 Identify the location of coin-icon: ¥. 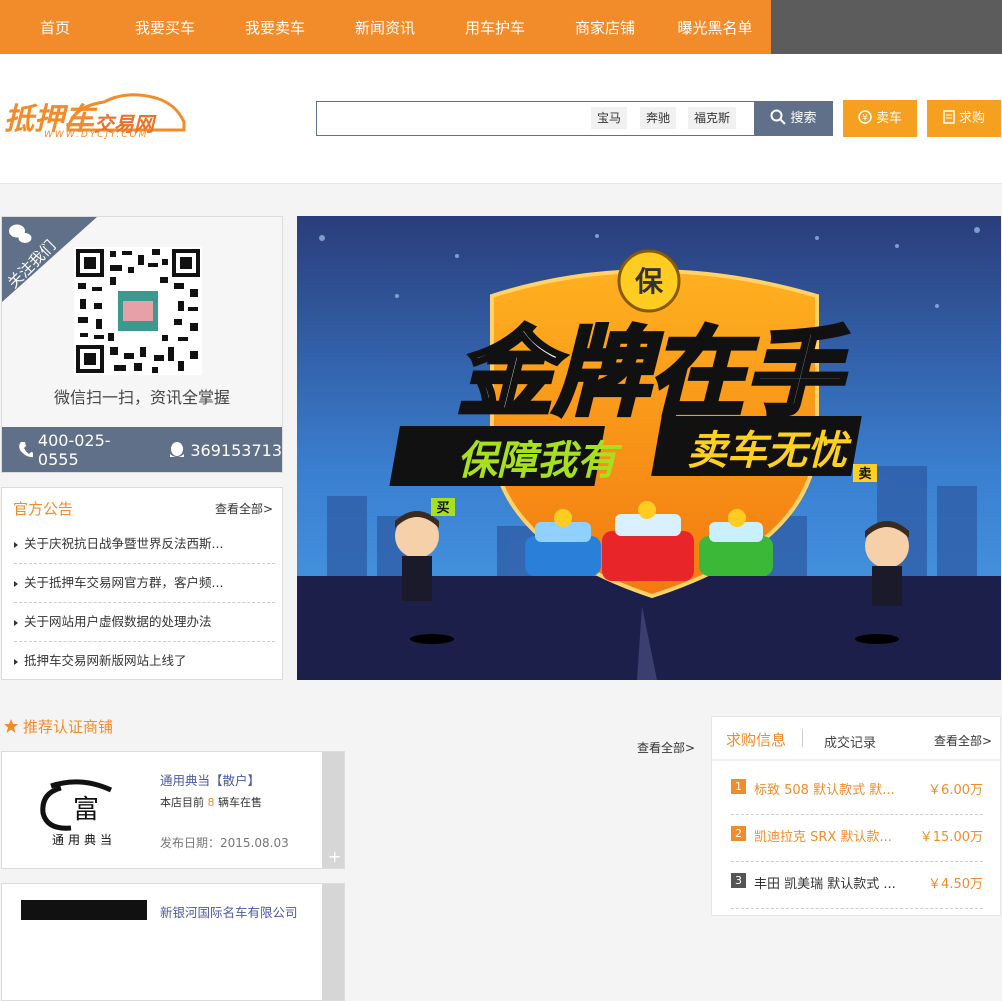
(865, 117).